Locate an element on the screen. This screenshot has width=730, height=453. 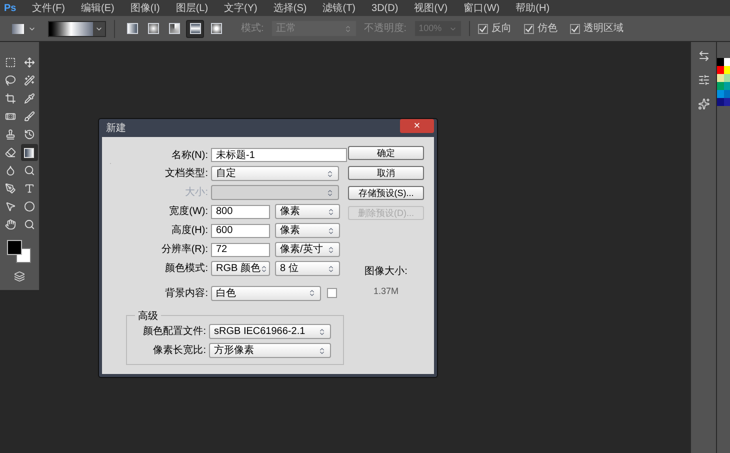
field-label: 宽度(W): is located at coordinates (188, 211).